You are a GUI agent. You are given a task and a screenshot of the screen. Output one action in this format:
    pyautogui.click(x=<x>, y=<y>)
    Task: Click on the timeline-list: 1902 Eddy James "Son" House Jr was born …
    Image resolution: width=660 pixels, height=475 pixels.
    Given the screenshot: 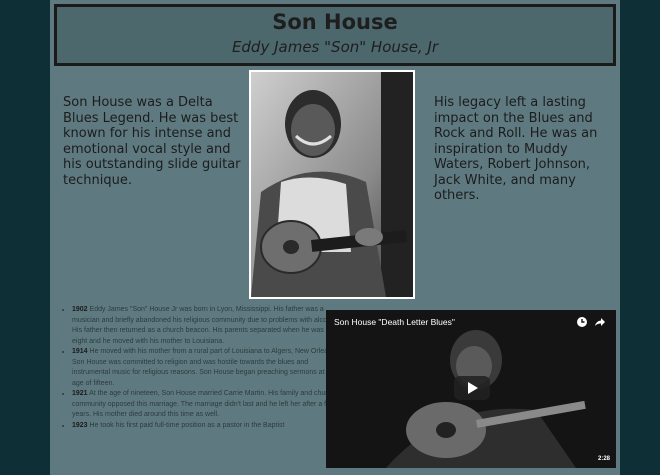 What is the action you would take?
    pyautogui.click(x=199, y=368)
    